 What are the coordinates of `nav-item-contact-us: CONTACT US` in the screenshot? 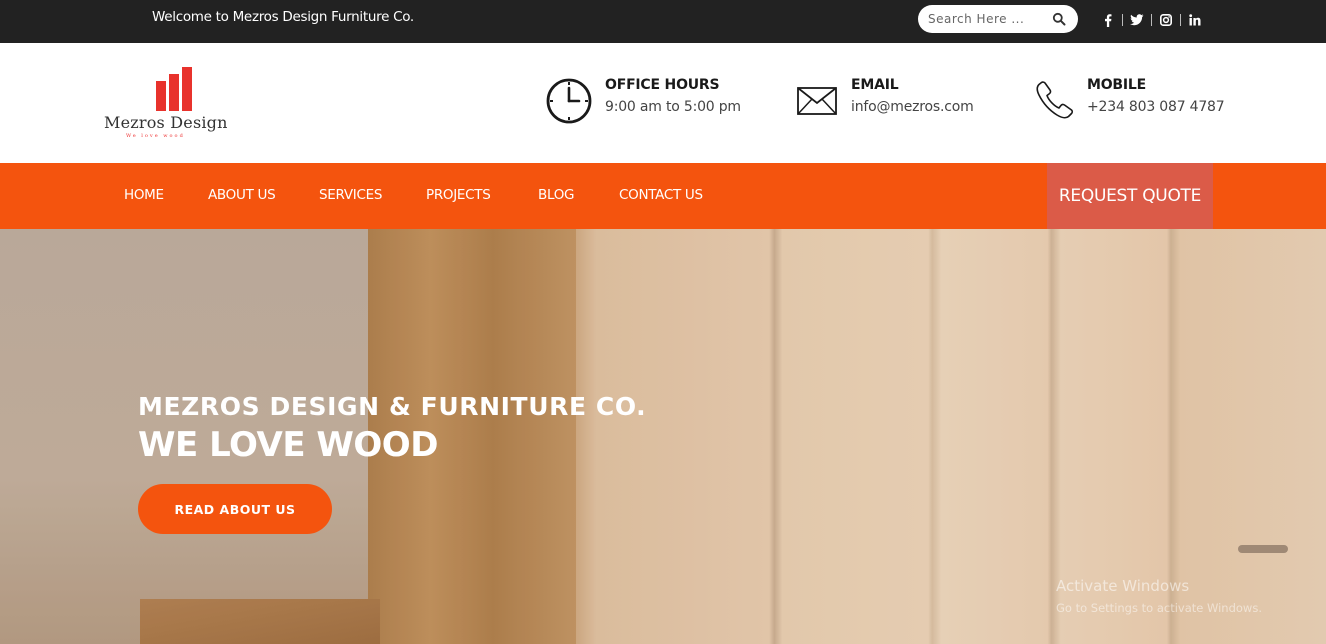 It's located at (661, 195).